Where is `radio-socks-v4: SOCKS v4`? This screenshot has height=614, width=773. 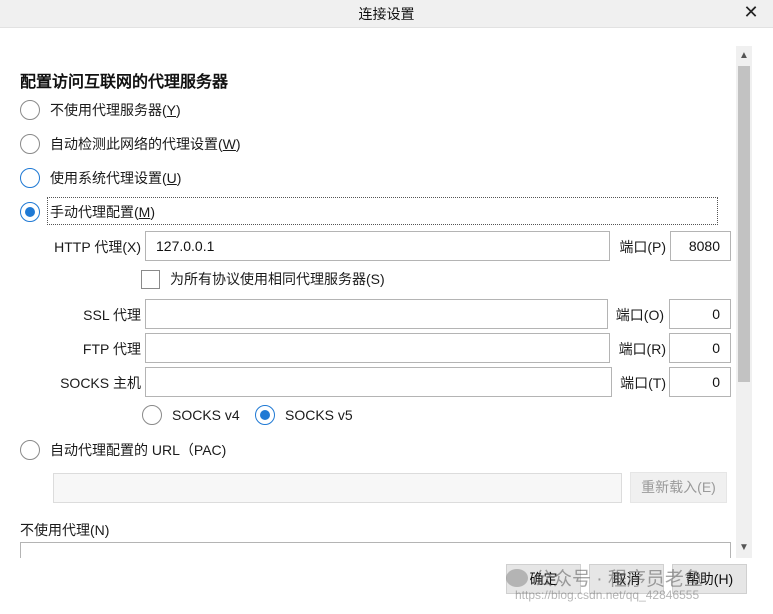
radio-socks-v4: SOCKS v4 is located at coordinates (191, 415).